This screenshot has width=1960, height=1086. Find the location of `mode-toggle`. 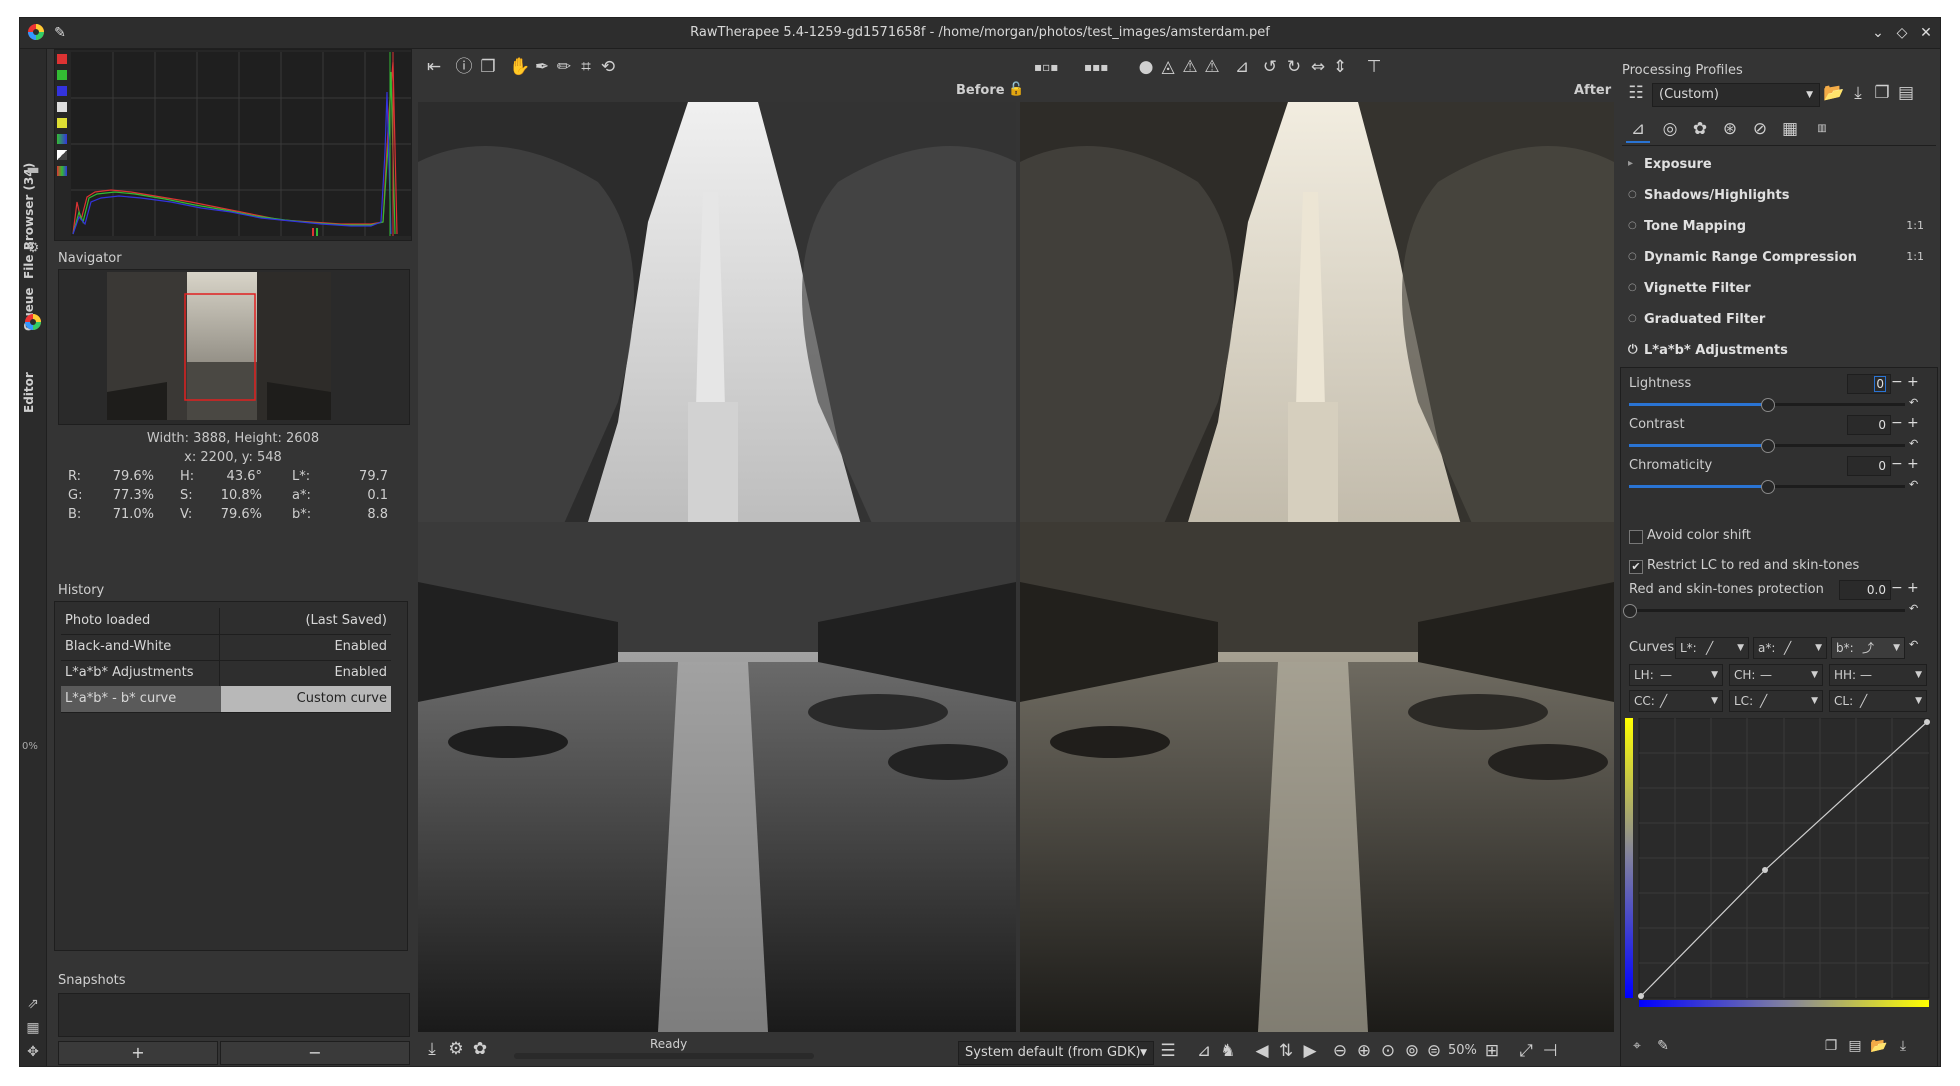

mode-toggle is located at coordinates (62, 171).